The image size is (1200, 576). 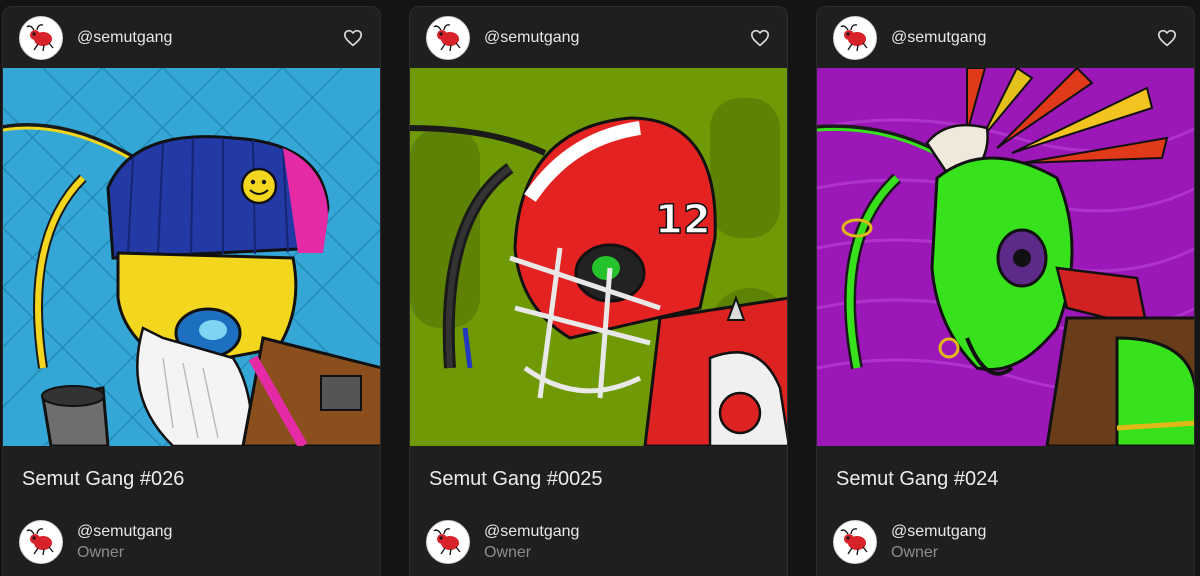 What do you see at coordinates (598, 479) in the screenshot?
I see `nft-title: Semut Gang #0025` at bounding box center [598, 479].